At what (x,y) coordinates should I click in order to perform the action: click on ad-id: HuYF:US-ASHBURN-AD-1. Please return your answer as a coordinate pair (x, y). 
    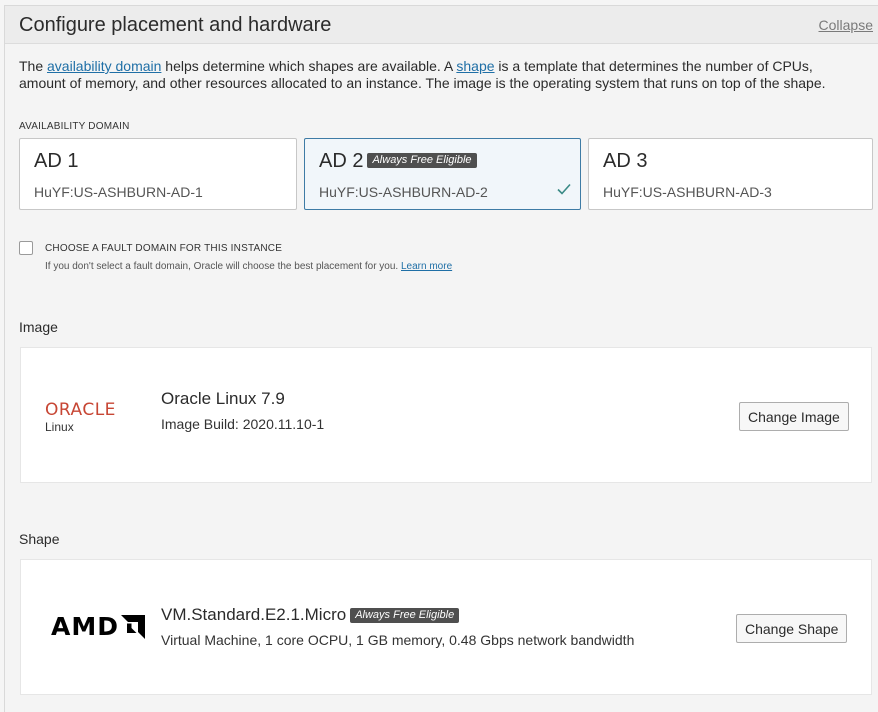
    Looking at the image, I should click on (118, 192).